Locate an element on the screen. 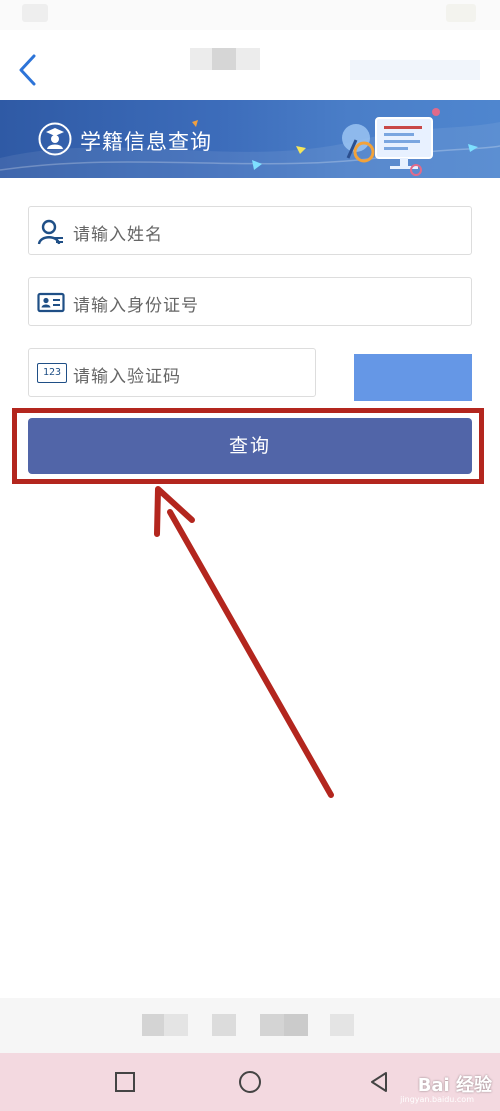 This screenshot has width=500, height=1111. home-button is located at coordinates (250, 1082).